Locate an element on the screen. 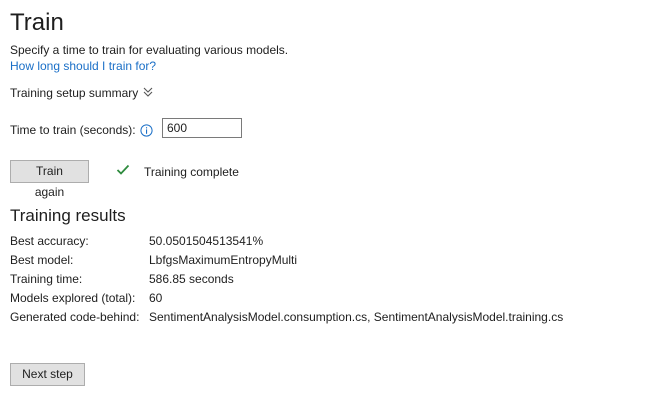  result-label: Generated code-behind: is located at coordinates (75, 316).